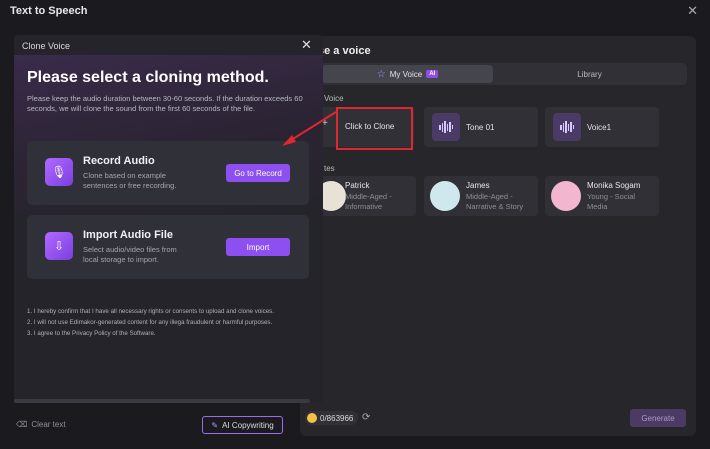 The width and height of the screenshot is (710, 449). I want to click on credits-display: 0/863966, so click(332, 418).